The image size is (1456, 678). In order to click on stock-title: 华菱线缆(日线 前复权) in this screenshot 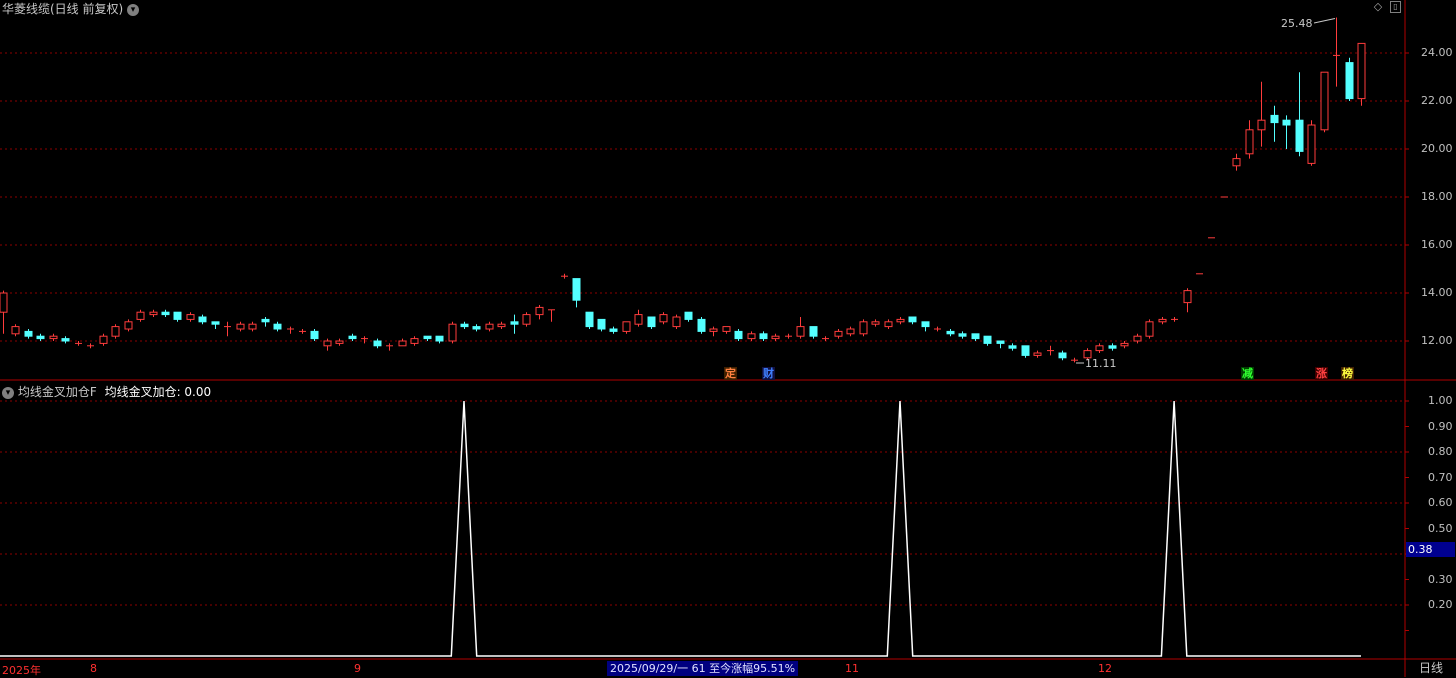, I will do `click(62, 9)`.